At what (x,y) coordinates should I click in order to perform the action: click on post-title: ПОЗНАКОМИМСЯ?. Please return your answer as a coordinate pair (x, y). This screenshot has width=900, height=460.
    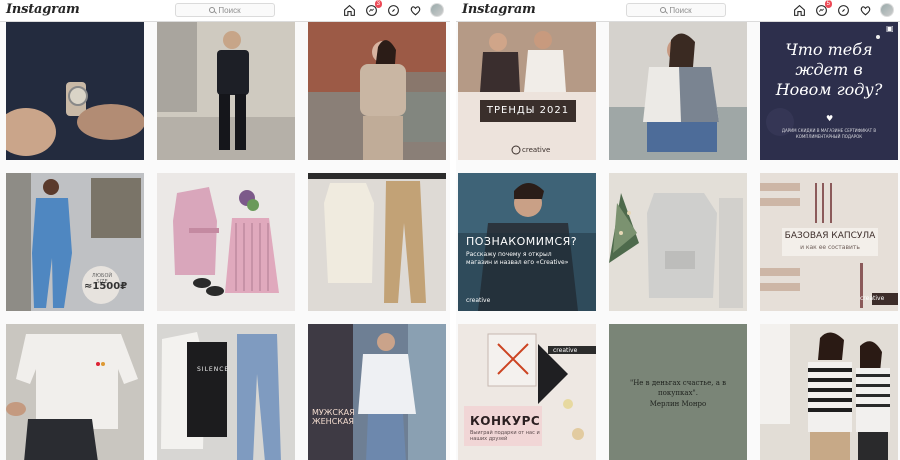
    Looking at the image, I should click on (522, 241).